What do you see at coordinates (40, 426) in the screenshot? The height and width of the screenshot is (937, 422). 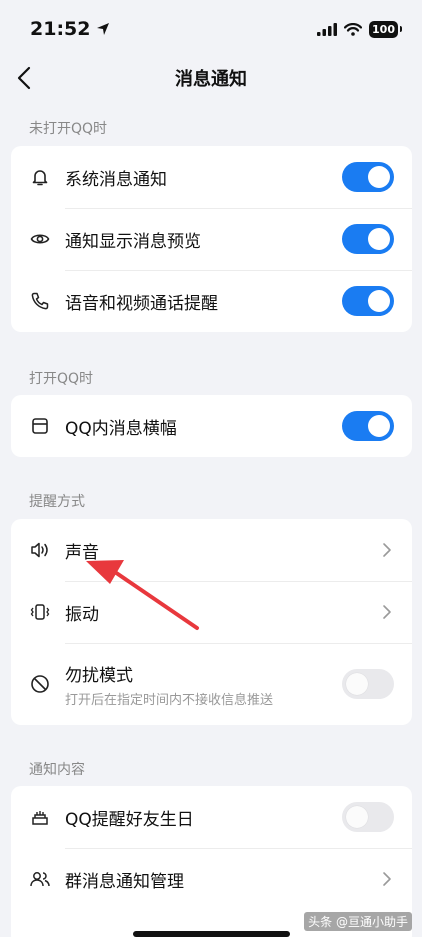 I see `banner-icon` at bounding box center [40, 426].